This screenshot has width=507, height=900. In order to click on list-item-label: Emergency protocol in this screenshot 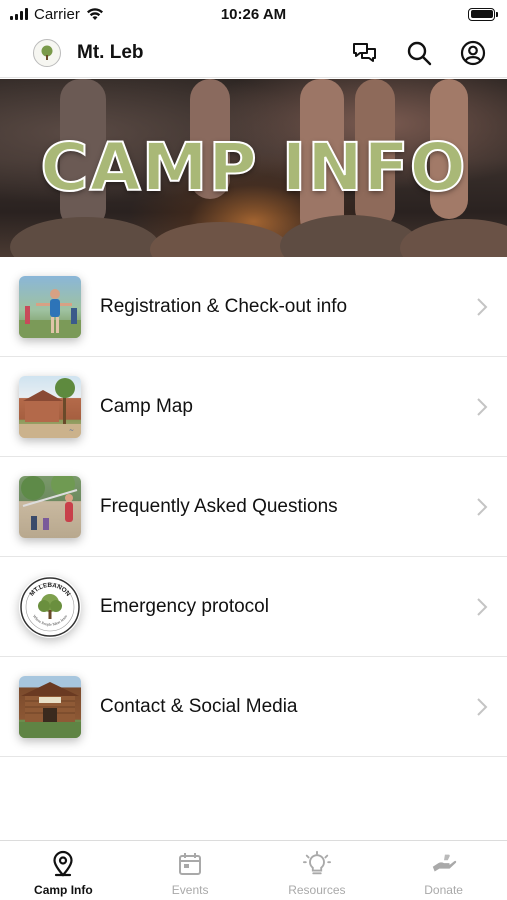, I will do `click(184, 606)`.